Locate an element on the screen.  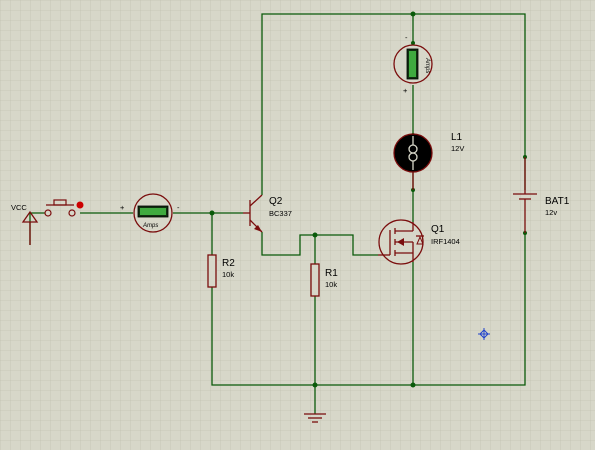
junction-ground-source is located at coordinates (413, 385).